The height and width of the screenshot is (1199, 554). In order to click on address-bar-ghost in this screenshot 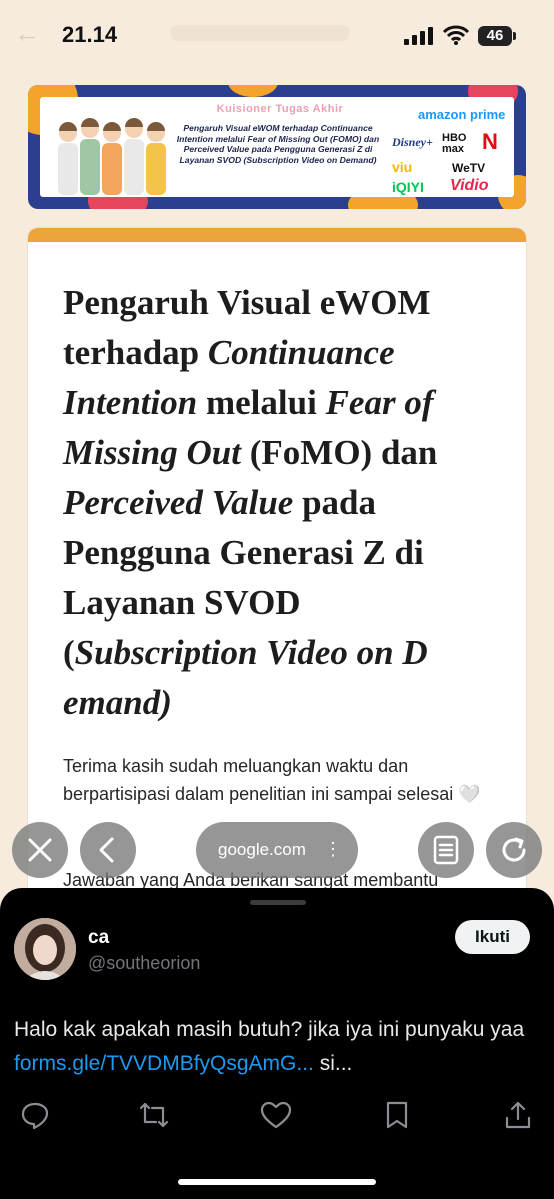, I will do `click(260, 33)`.